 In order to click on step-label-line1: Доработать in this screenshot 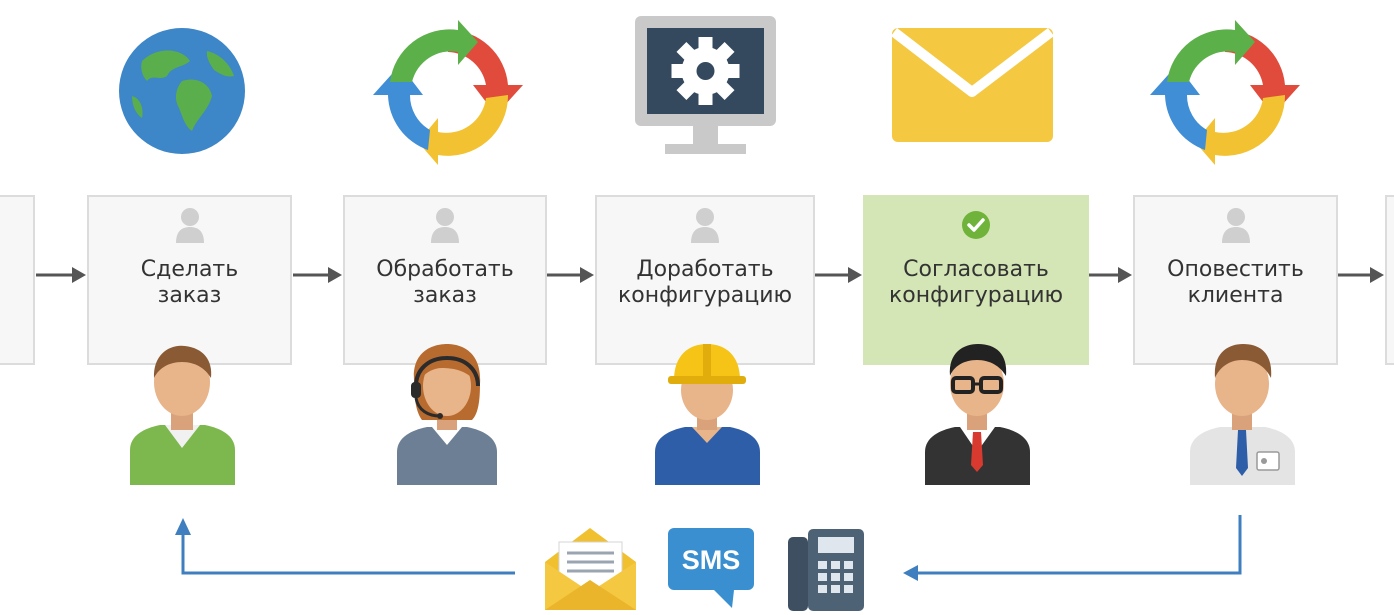, I will do `click(705, 269)`.